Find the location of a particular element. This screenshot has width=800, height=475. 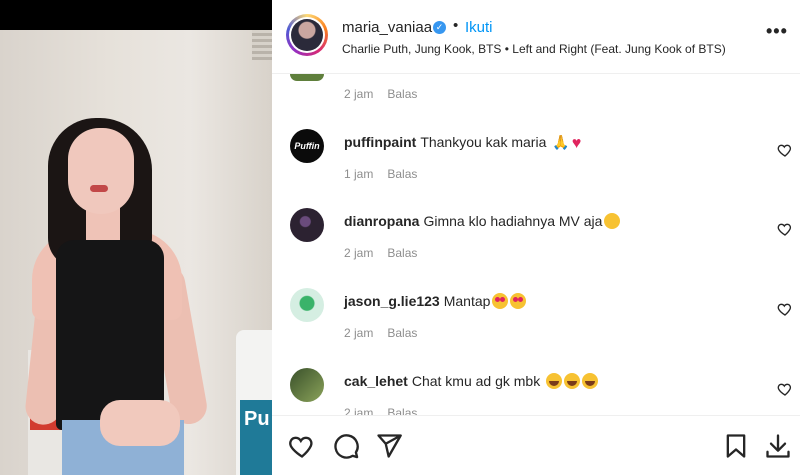

window-blind is located at coordinates (262, 45).